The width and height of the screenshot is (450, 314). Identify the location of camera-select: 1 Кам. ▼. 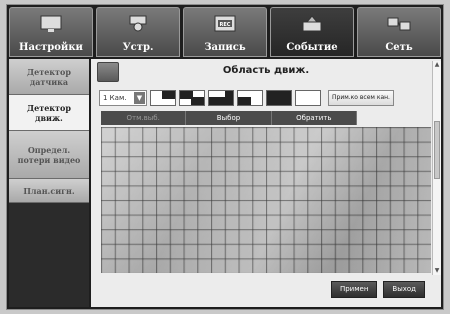
(123, 98).